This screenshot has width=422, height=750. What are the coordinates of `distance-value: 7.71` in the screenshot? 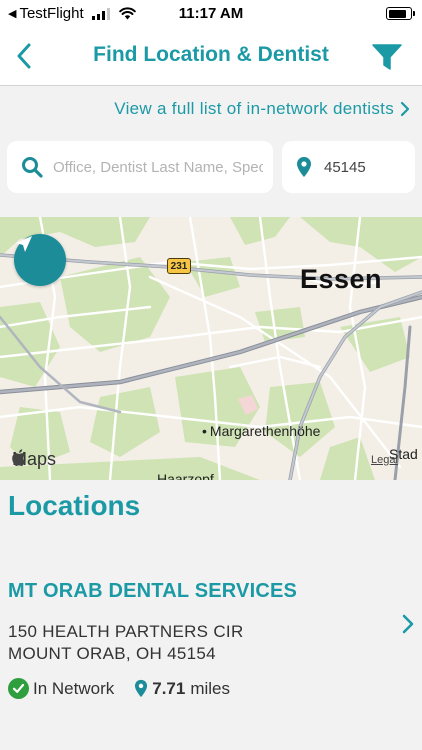 It's located at (169, 688).